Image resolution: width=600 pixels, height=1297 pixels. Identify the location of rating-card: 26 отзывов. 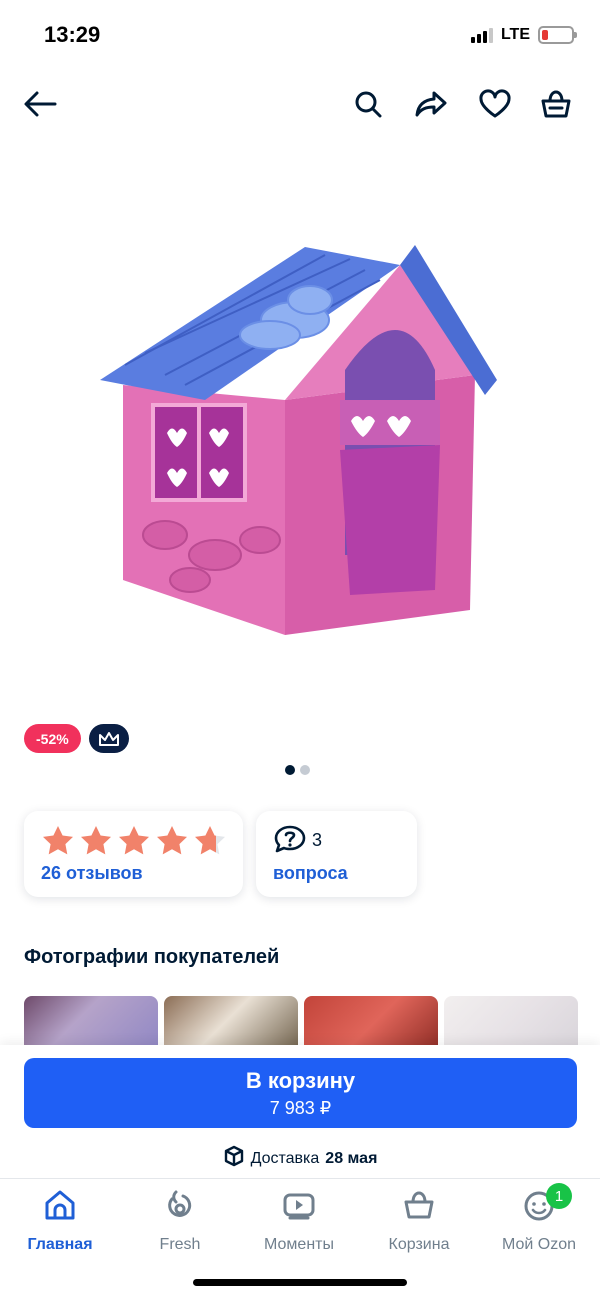
(133, 854).